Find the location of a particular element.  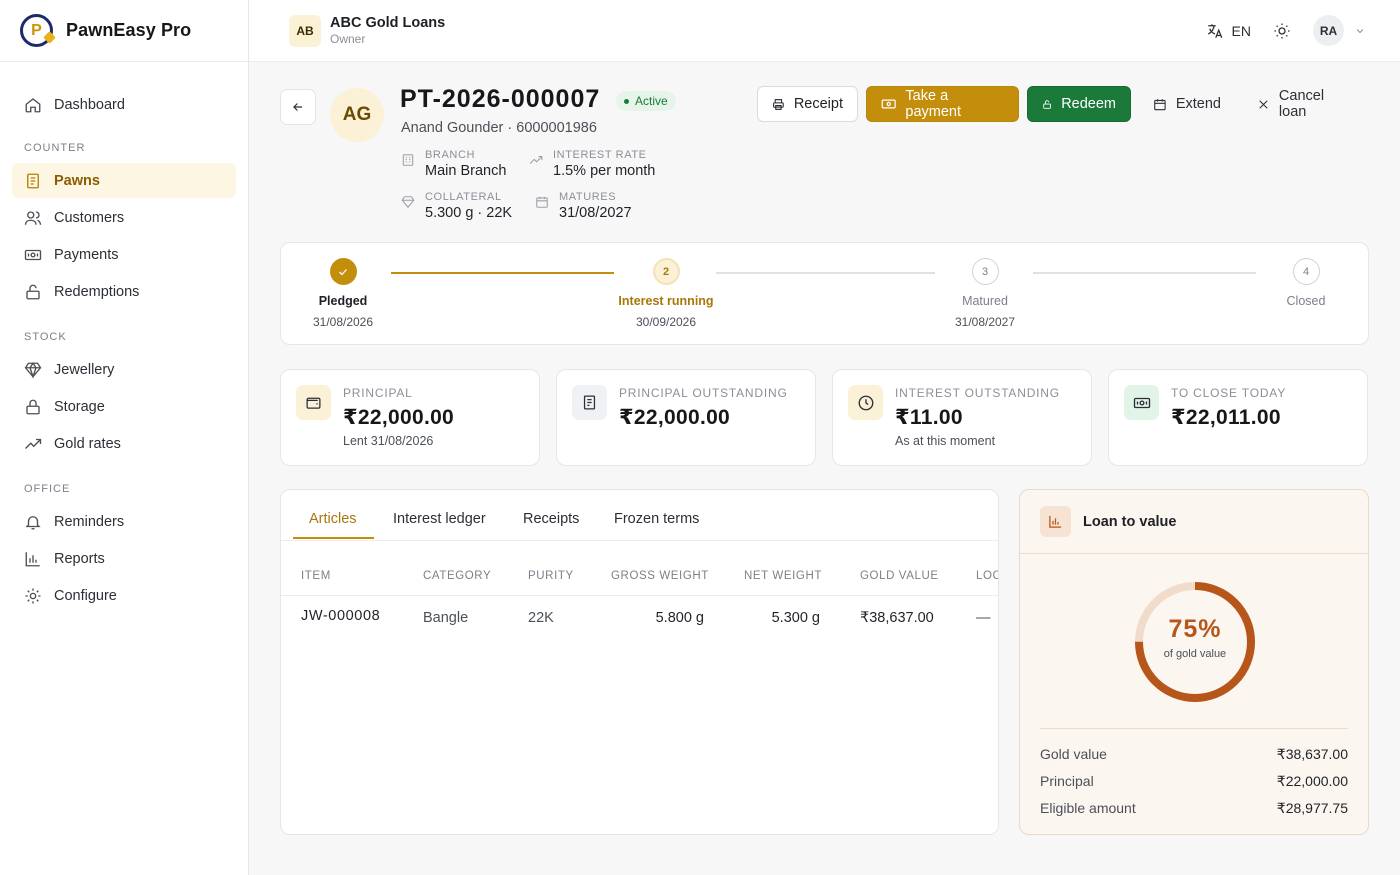

ltv-row-label: Principal is located at coordinates (1067, 781).